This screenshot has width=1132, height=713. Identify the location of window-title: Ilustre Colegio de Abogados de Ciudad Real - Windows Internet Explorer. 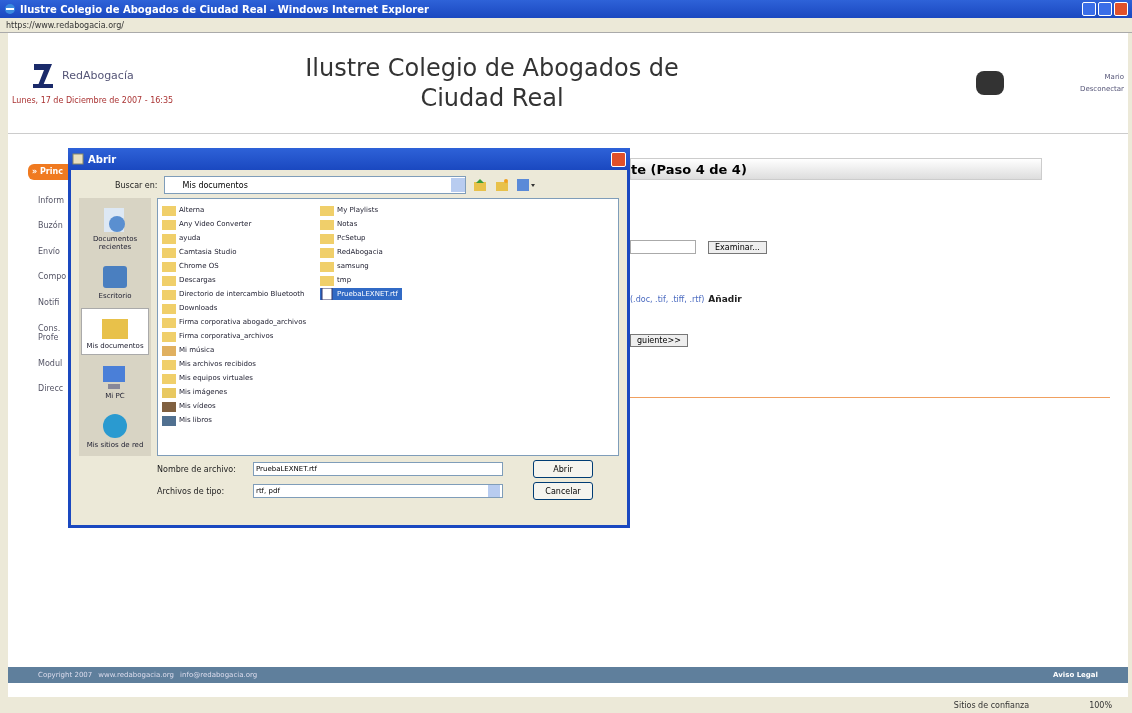
(225, 9).